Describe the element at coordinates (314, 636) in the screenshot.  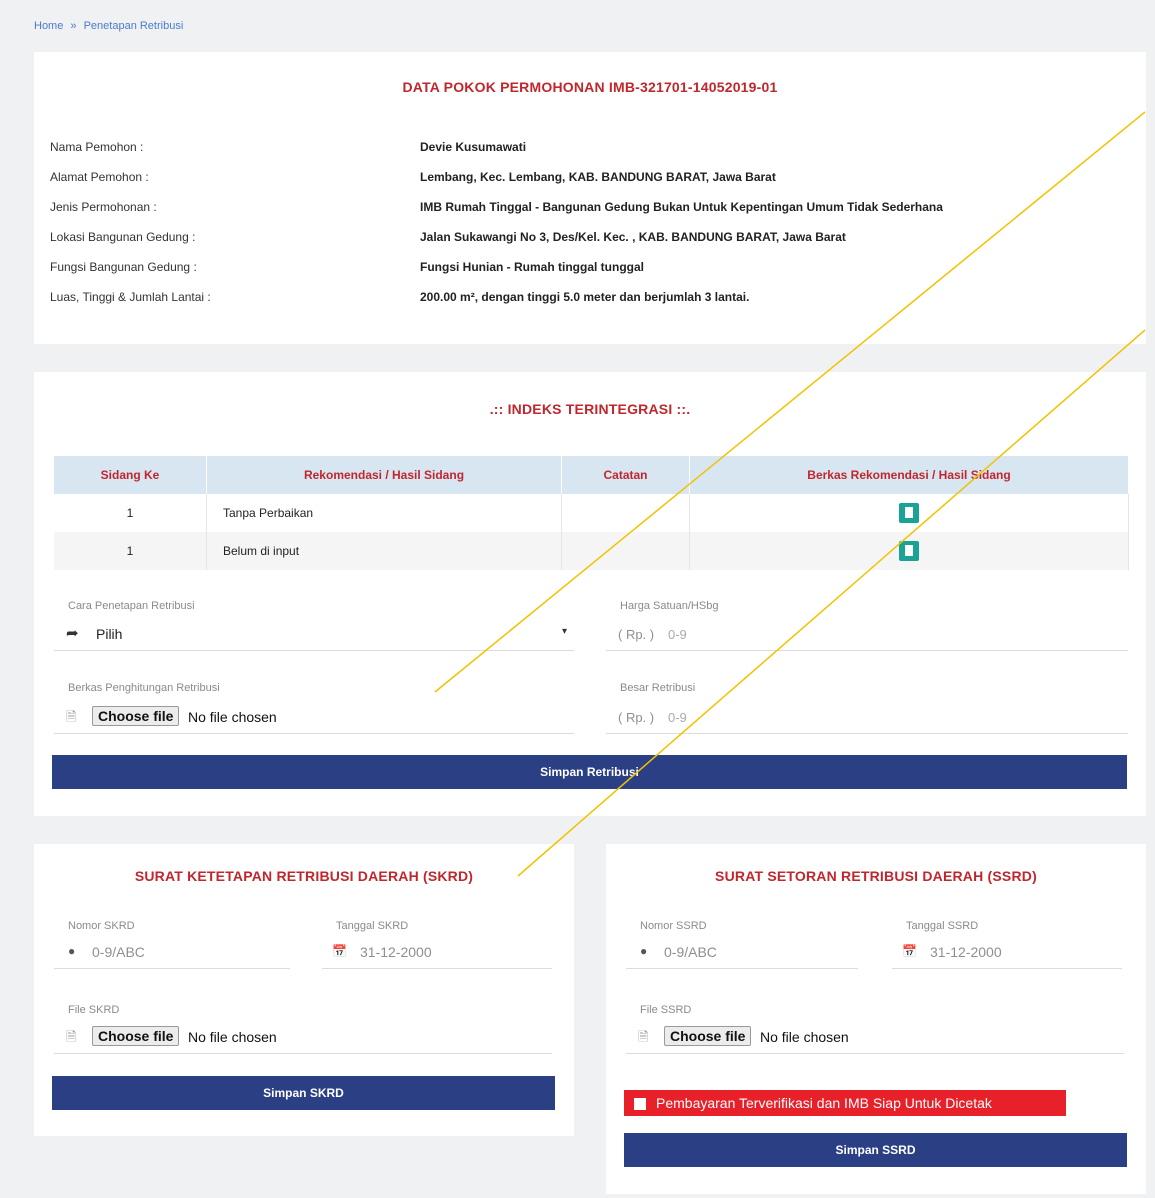
I see `cara-penetapan-select: ➦ Pilih ▾` at that location.